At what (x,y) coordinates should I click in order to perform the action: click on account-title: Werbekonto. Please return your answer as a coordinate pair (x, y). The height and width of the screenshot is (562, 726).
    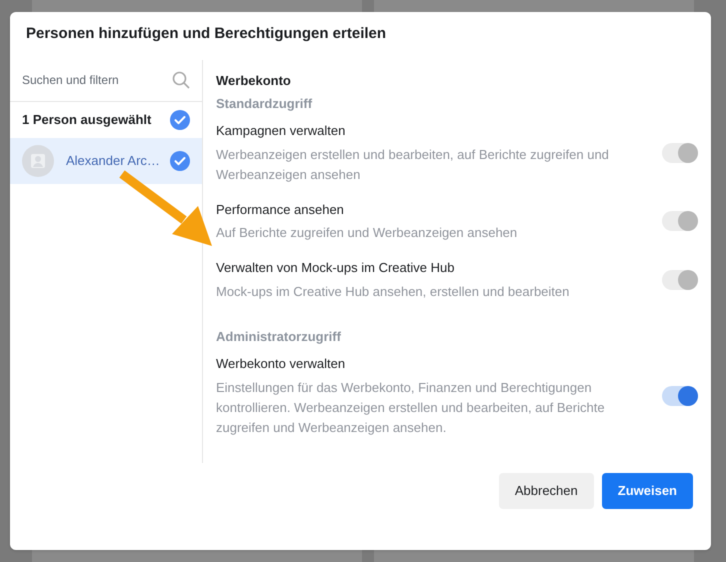
    Looking at the image, I should click on (254, 81).